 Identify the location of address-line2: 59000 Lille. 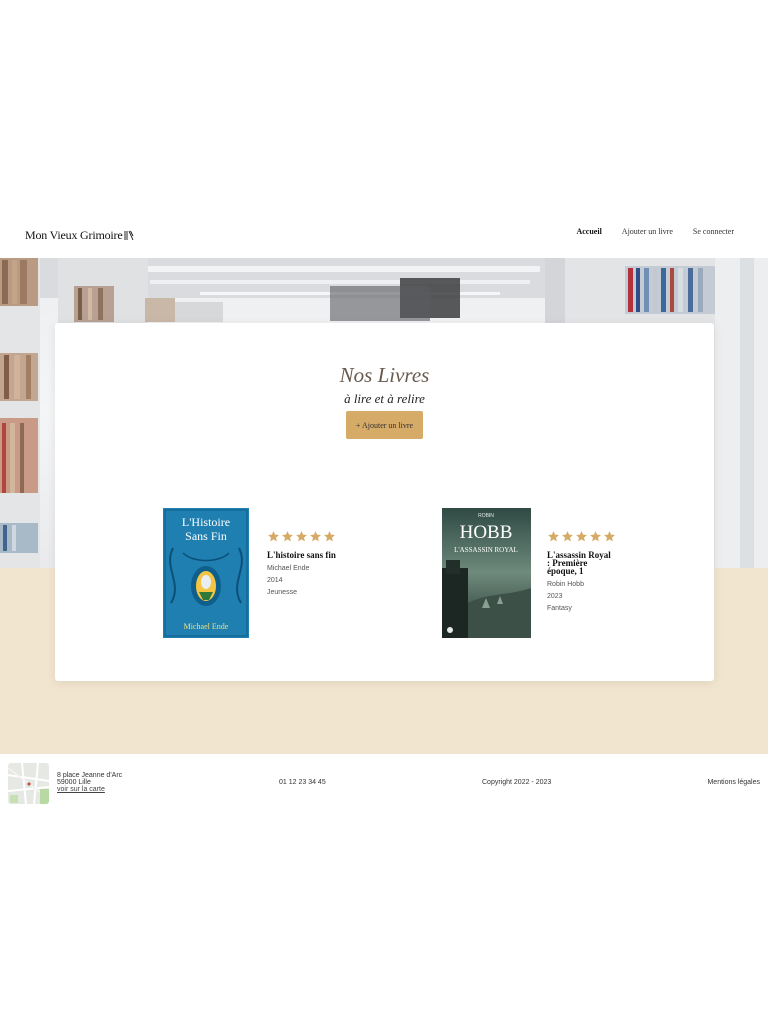
(74, 782).